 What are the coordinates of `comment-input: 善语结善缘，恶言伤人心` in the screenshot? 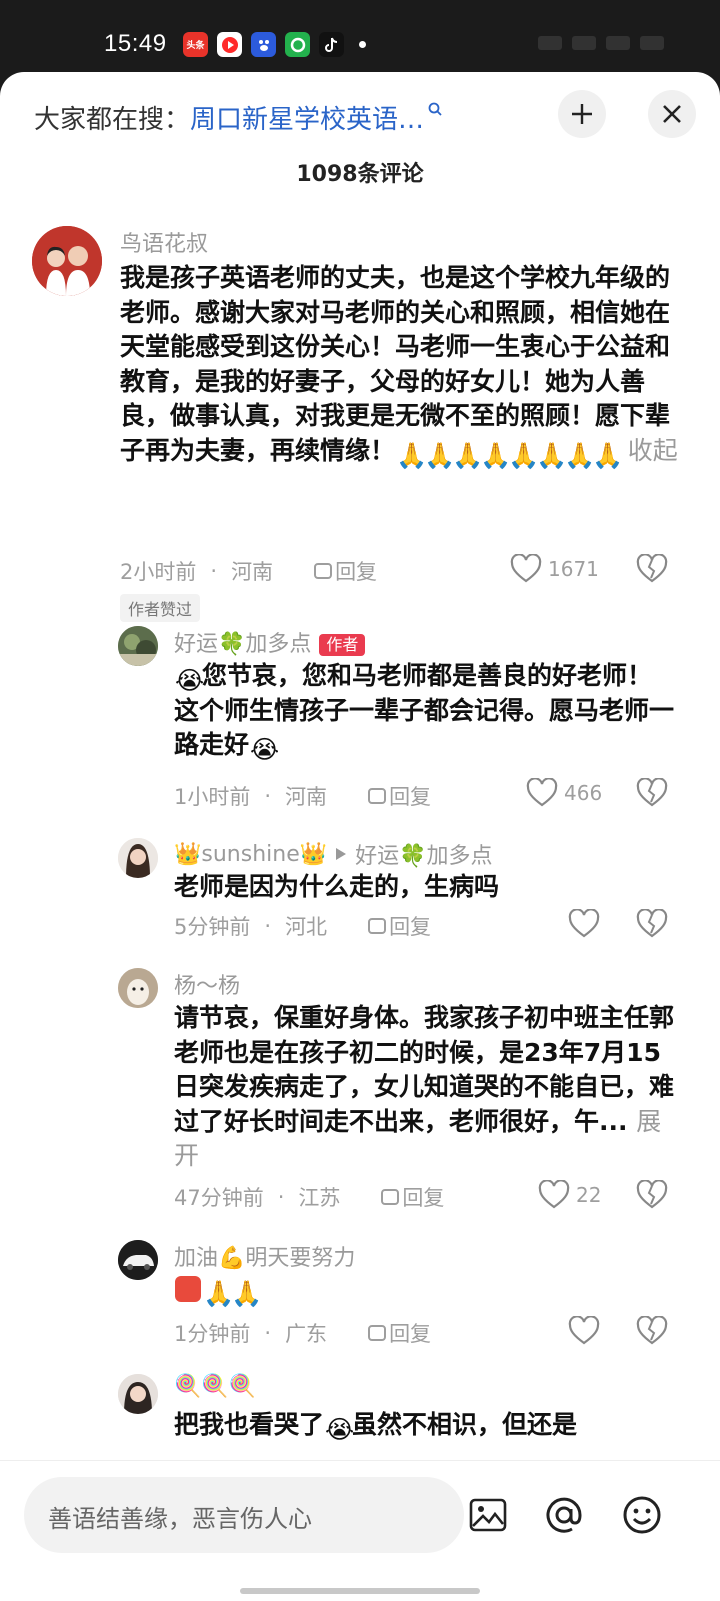 It's located at (244, 1515).